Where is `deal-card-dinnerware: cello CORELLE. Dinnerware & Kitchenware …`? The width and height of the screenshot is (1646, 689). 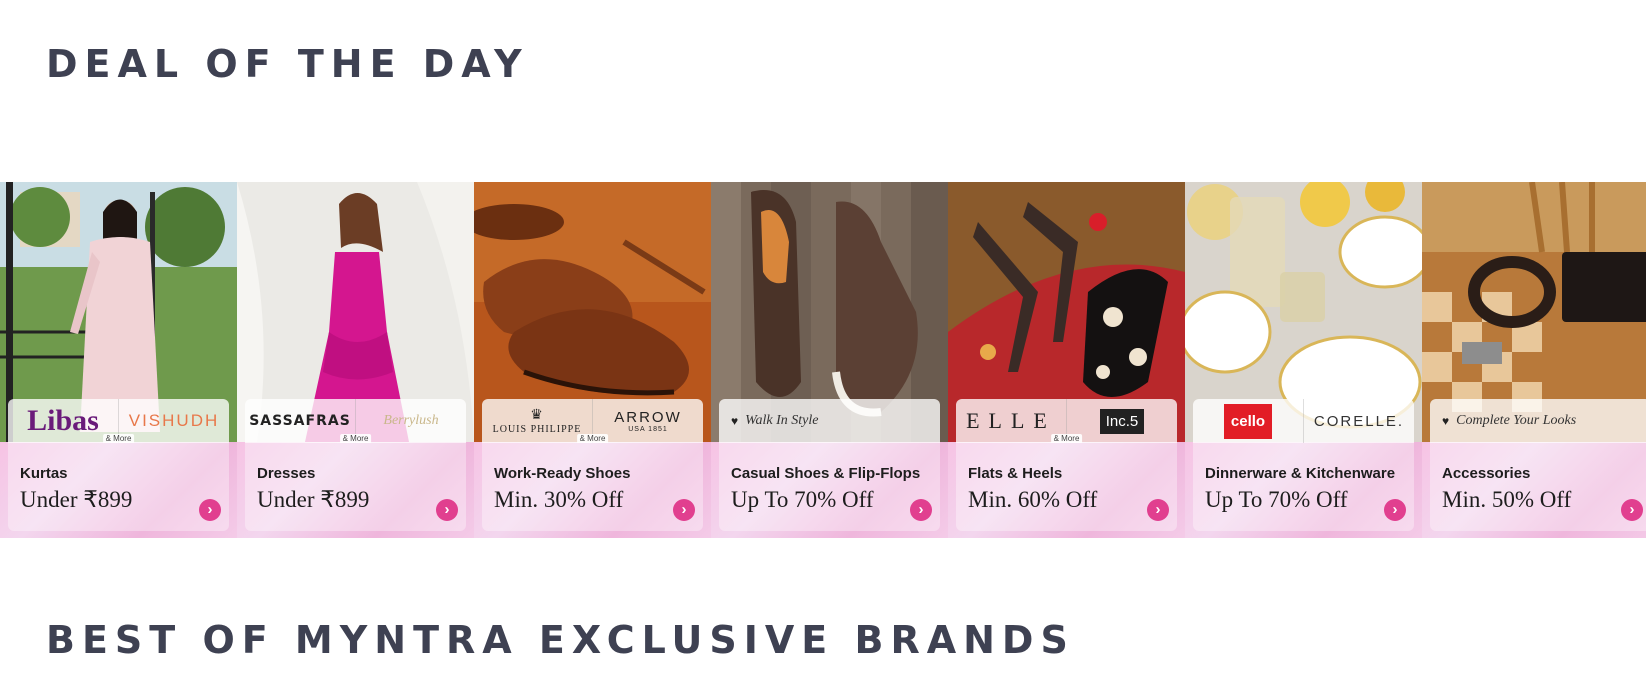 deal-card-dinnerware: cello CORELLE. Dinnerware & Kitchenware … is located at coordinates (1303, 360).